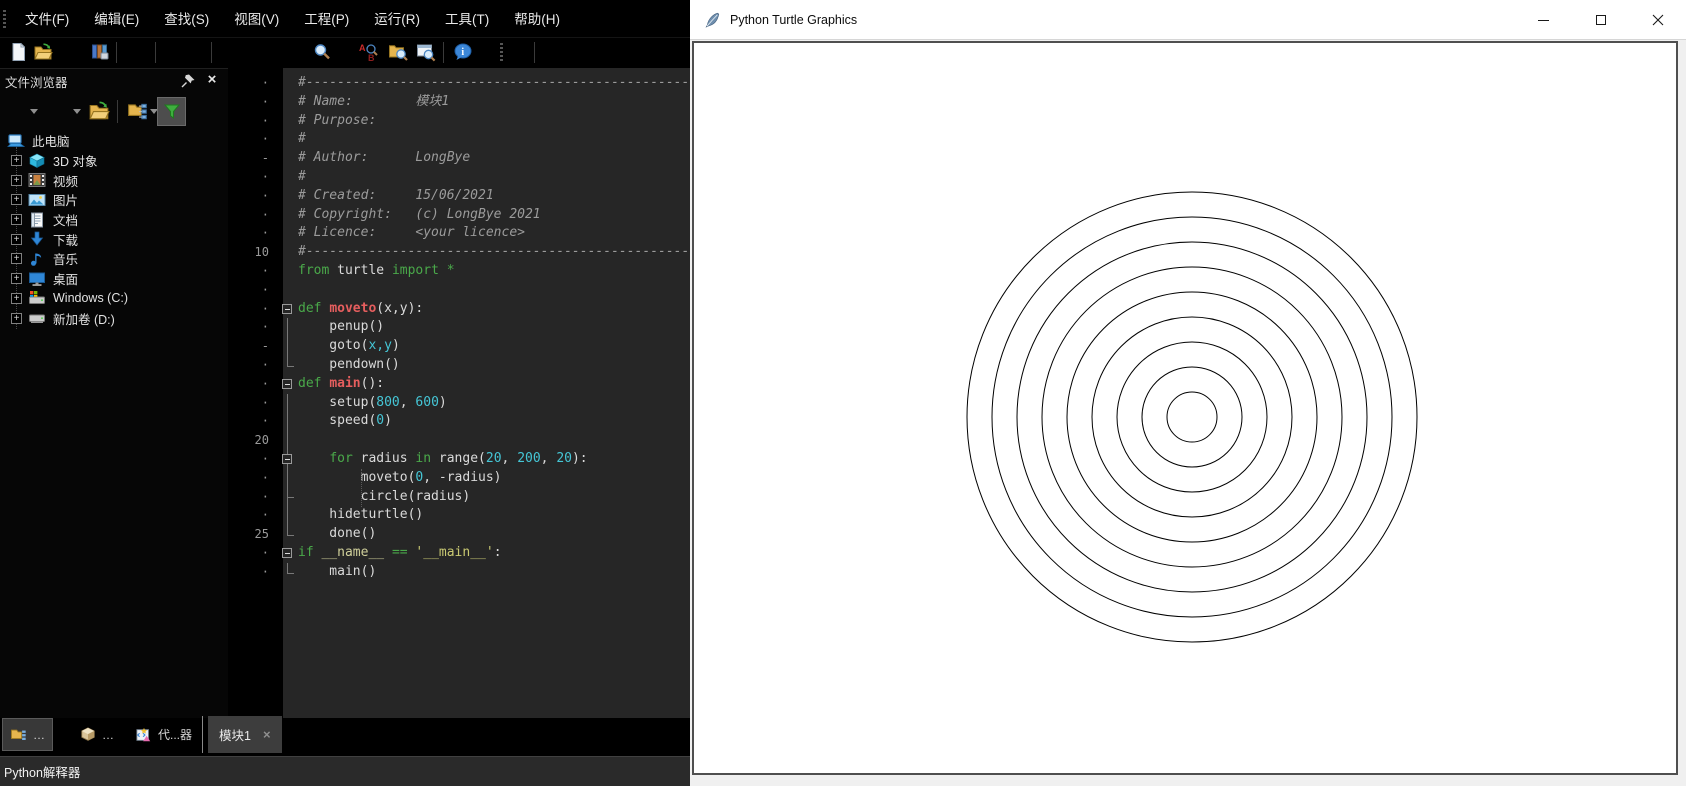 This screenshot has width=1686, height=786. What do you see at coordinates (1543, 20) in the screenshot?
I see `minimize-button` at bounding box center [1543, 20].